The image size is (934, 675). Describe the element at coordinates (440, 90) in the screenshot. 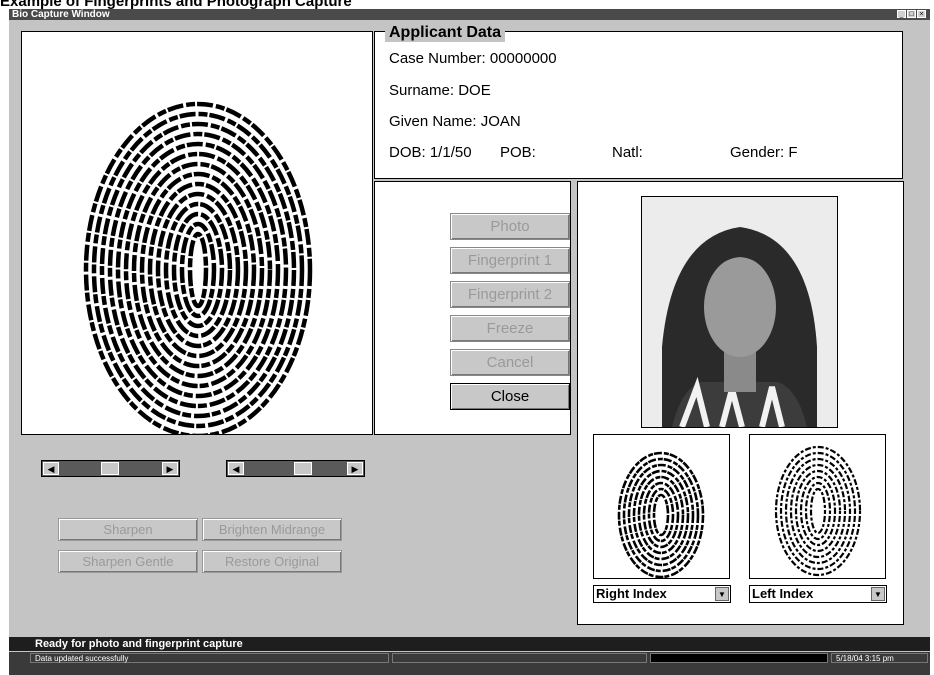

I see `surname: Surname: DOE` at that location.